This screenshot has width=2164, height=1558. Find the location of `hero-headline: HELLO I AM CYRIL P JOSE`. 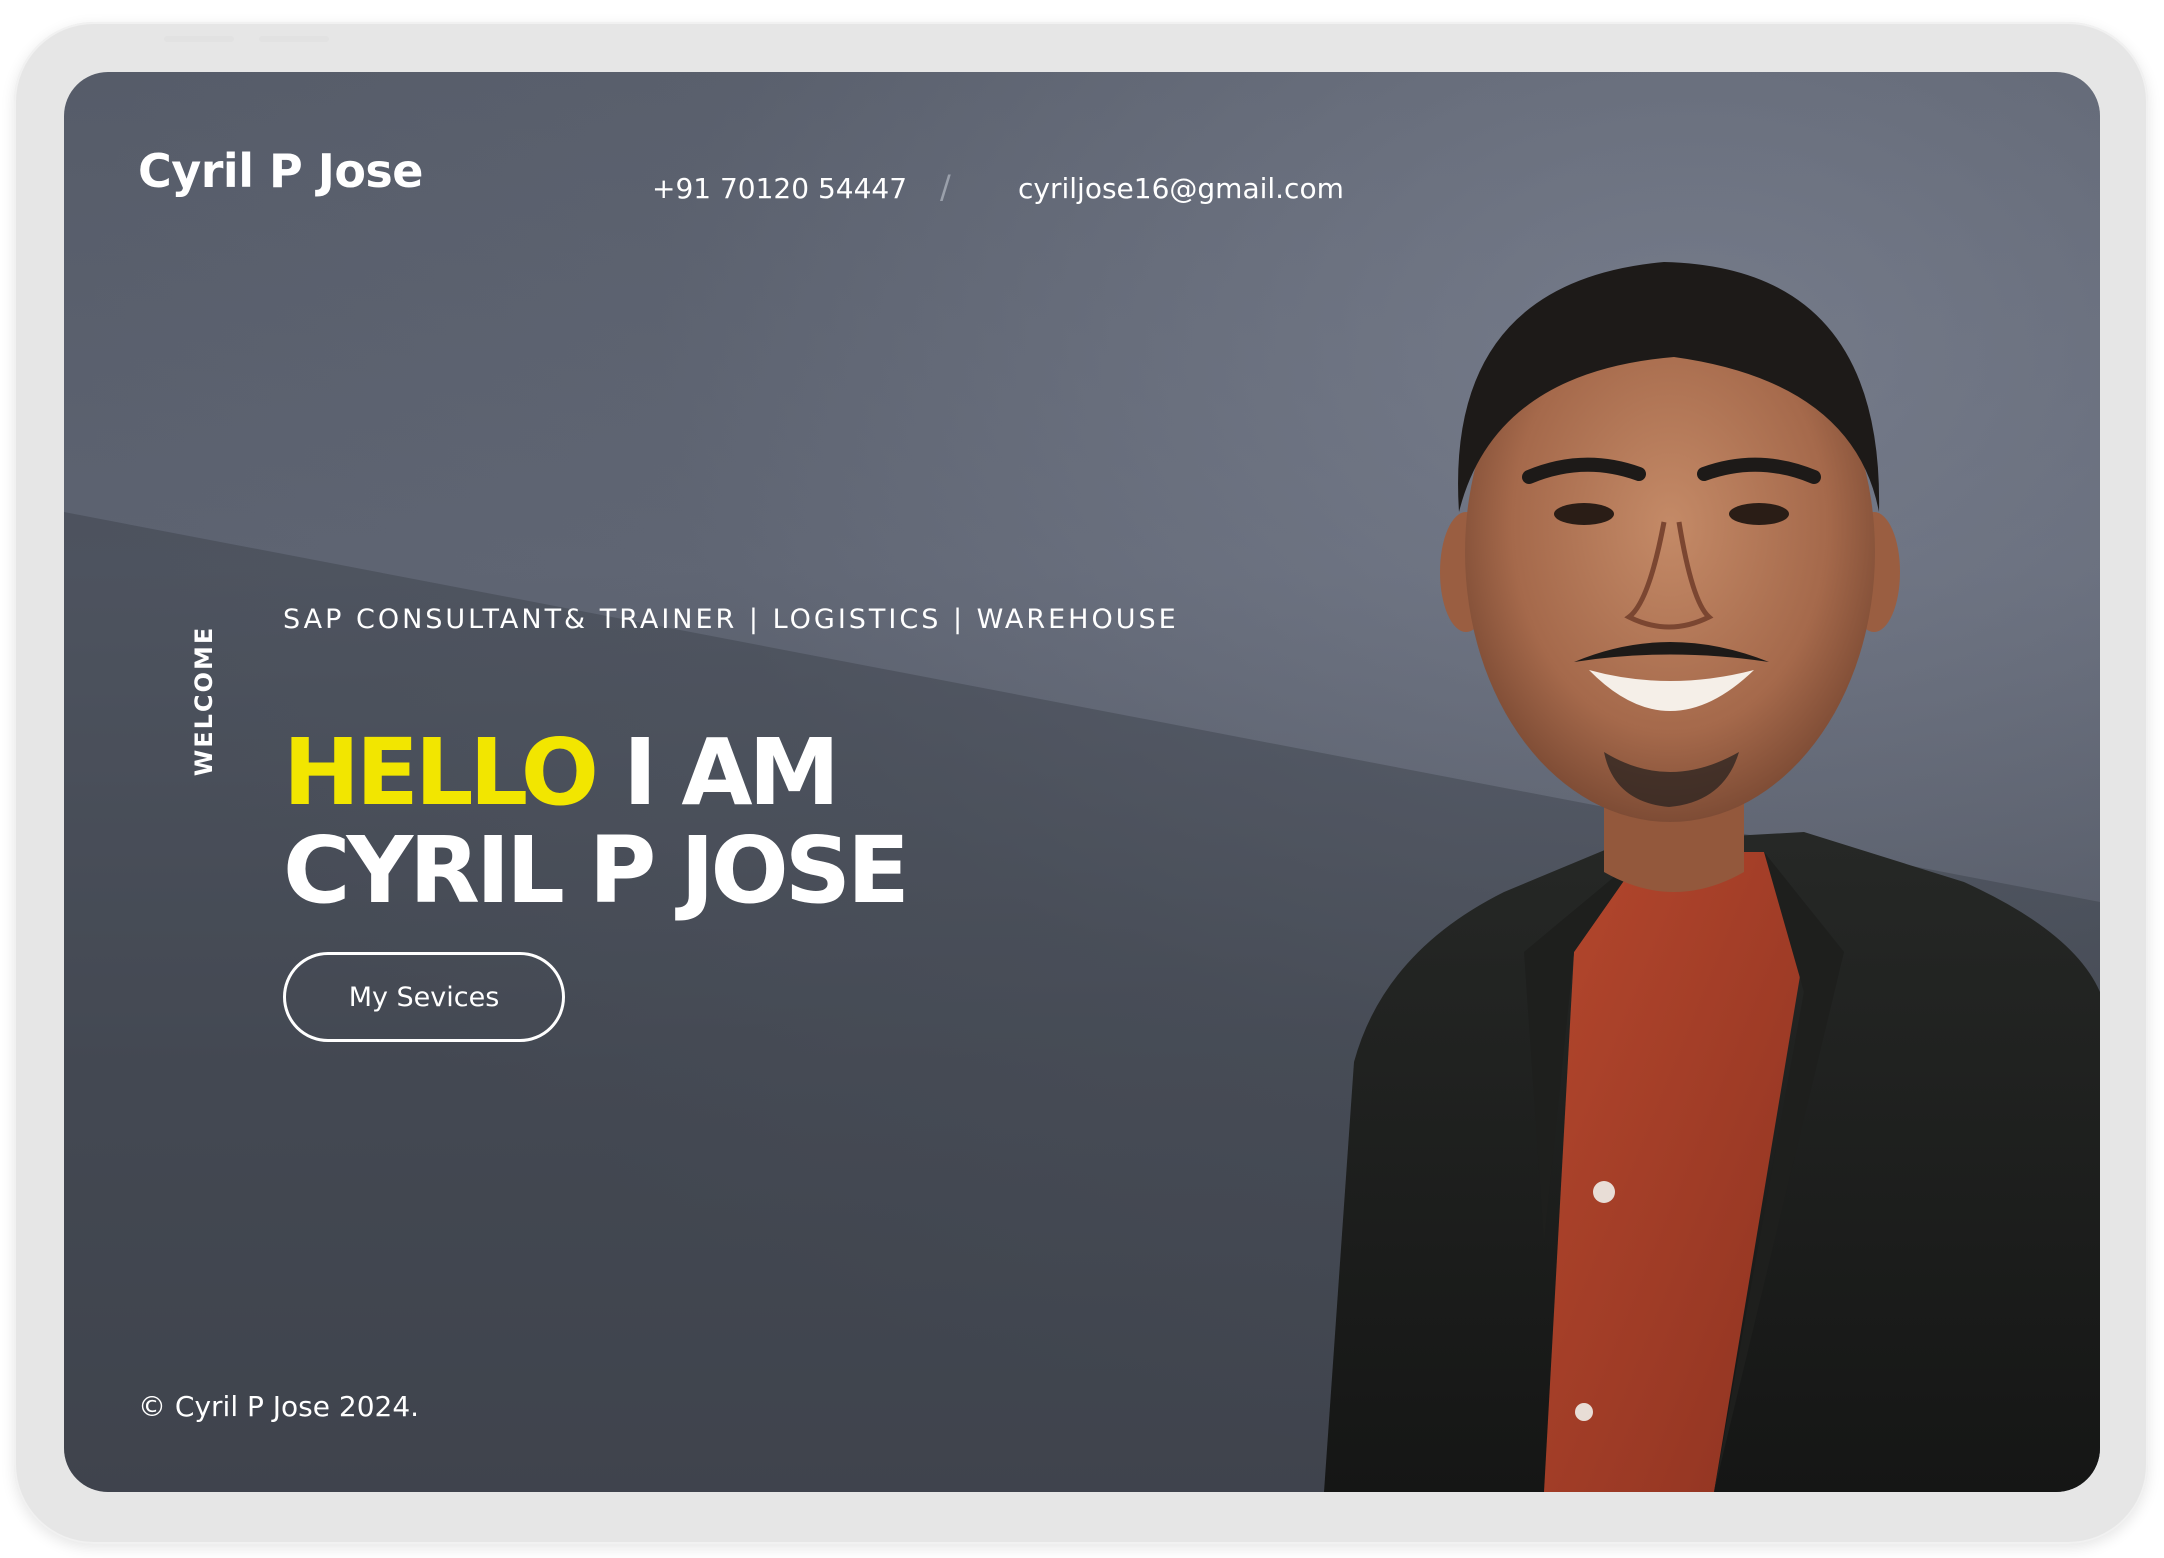

hero-headline: HELLO I AM CYRIL P JOSE is located at coordinates (596, 824).